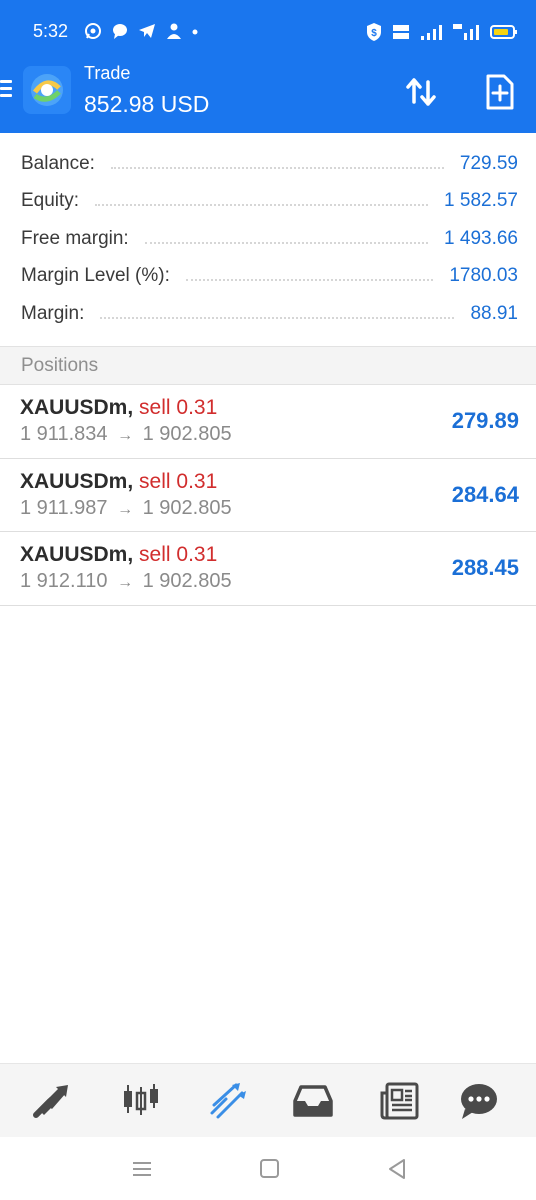  Describe the element at coordinates (195, 31) in the screenshot. I see `dot-icon` at that location.